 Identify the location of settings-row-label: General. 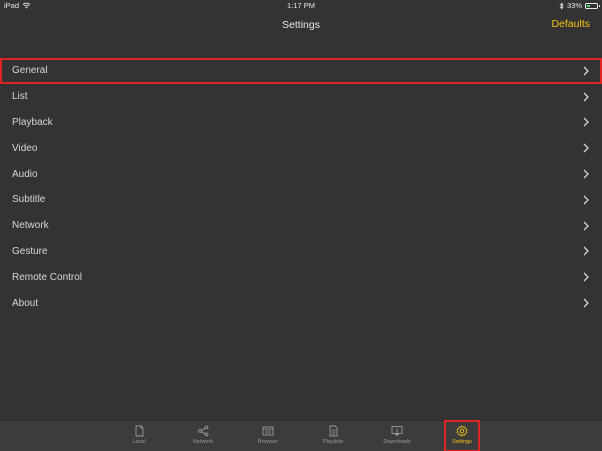
(30, 71).